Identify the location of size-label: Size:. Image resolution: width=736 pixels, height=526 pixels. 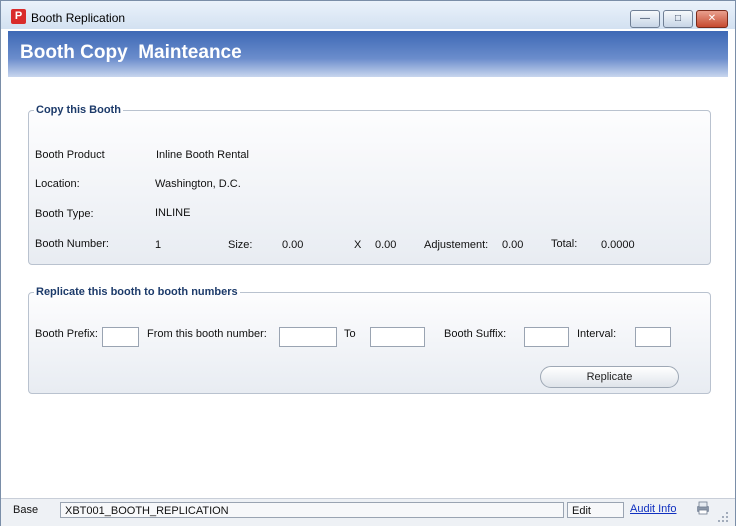
(240, 245).